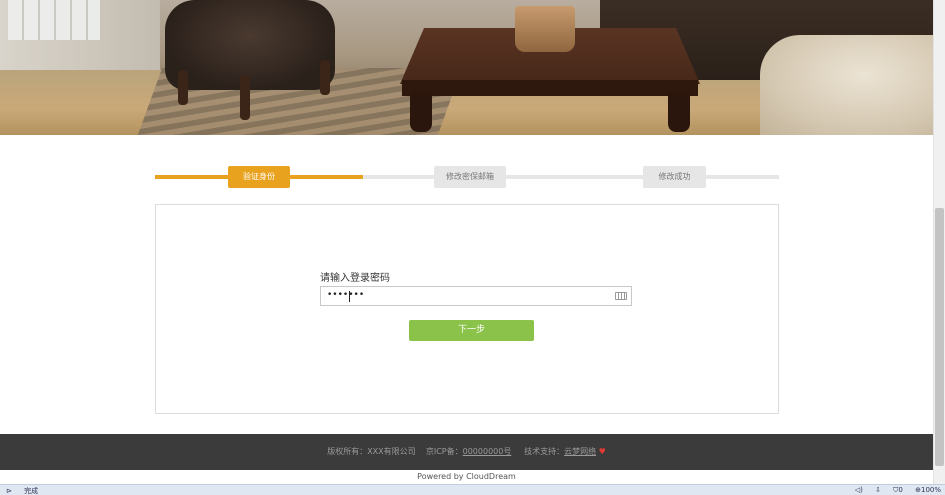 This screenshot has width=945, height=495. I want to click on status-text: 完成, so click(31, 491).